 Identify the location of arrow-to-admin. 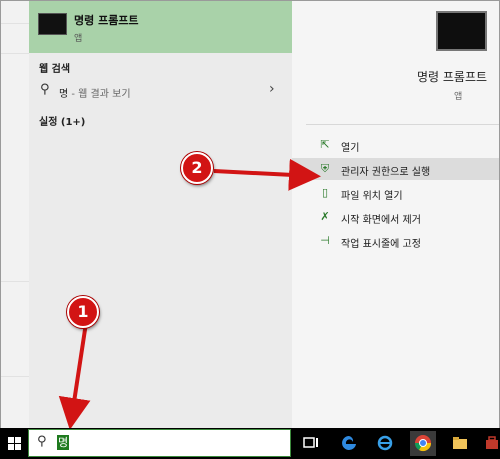
(267, 174).